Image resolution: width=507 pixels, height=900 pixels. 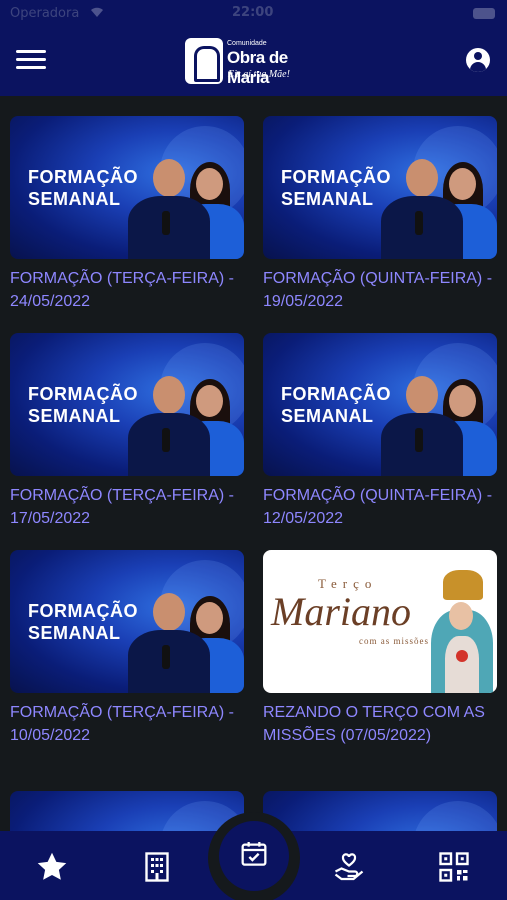 I want to click on card-title: FORMAÇÃO (QUINTA-FEIRA) - 19/05/2022, so click(x=380, y=290).